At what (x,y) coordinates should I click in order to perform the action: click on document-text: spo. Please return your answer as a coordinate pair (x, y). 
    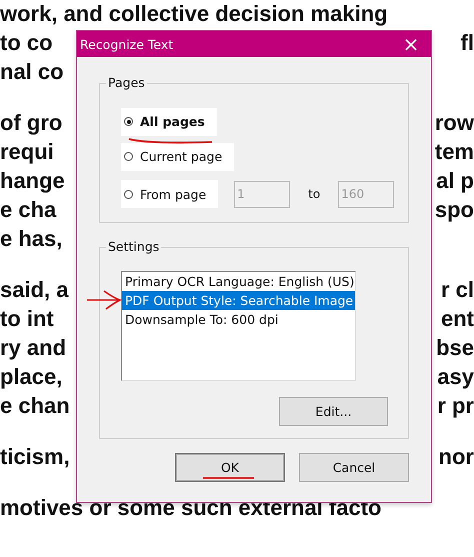
    Looking at the image, I should click on (454, 210).